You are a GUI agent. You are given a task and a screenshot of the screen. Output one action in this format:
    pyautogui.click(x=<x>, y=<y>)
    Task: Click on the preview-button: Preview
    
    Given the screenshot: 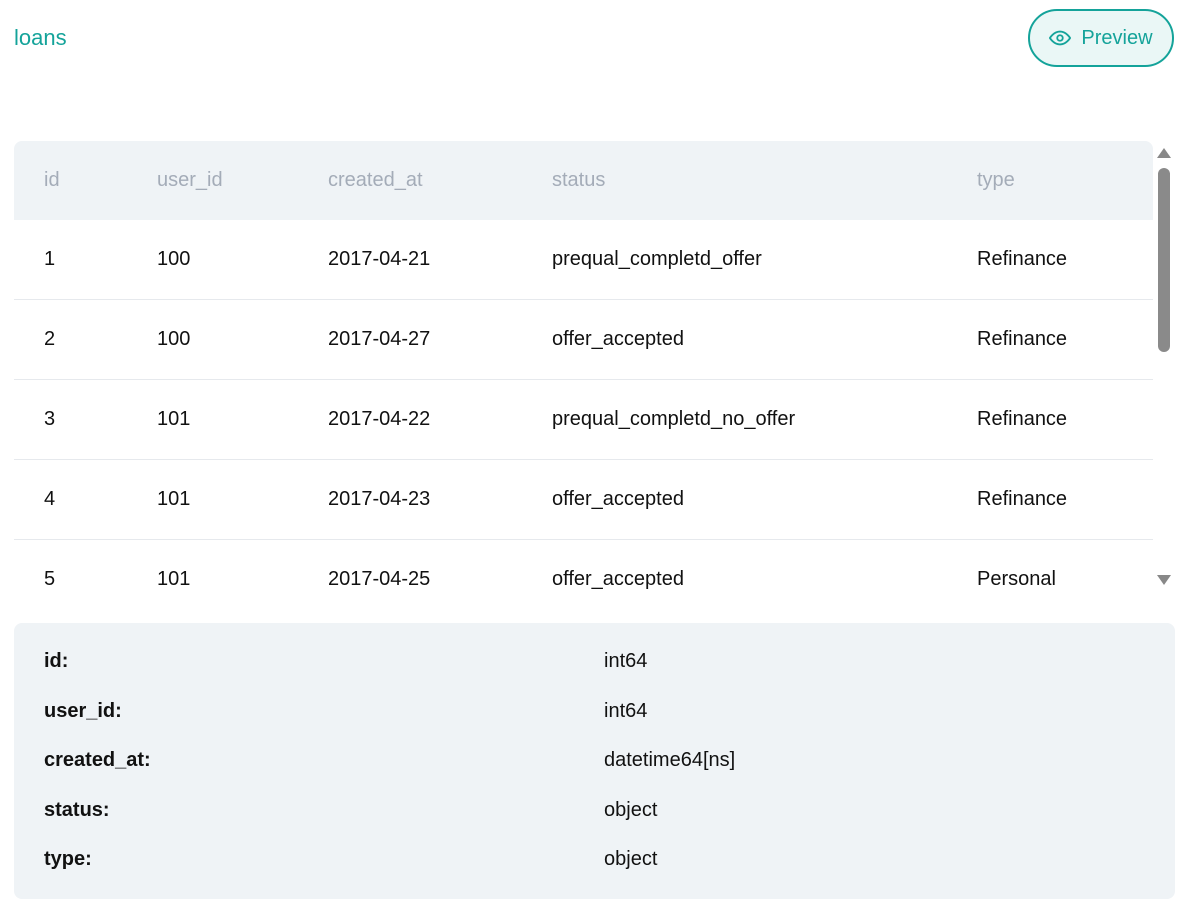 What is the action you would take?
    pyautogui.click(x=1101, y=38)
    